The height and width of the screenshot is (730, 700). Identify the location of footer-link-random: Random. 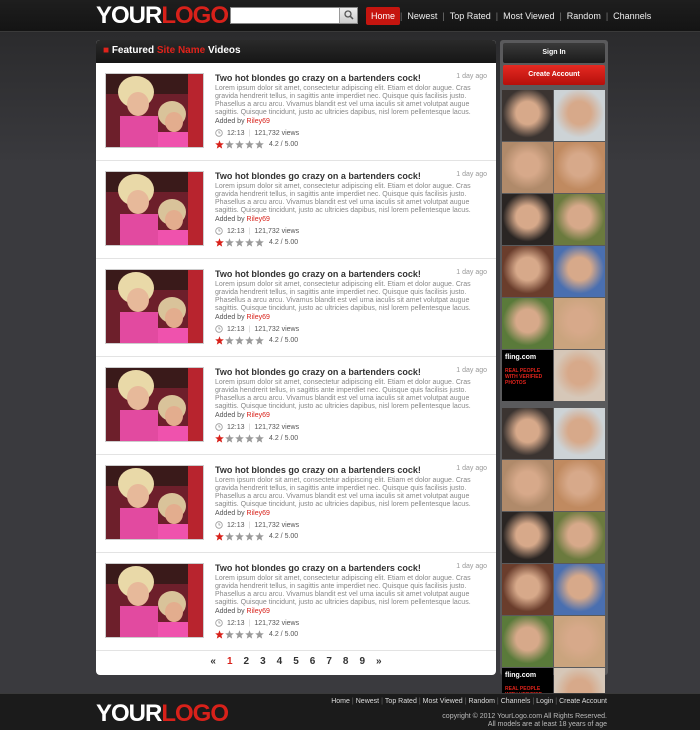
(481, 701).